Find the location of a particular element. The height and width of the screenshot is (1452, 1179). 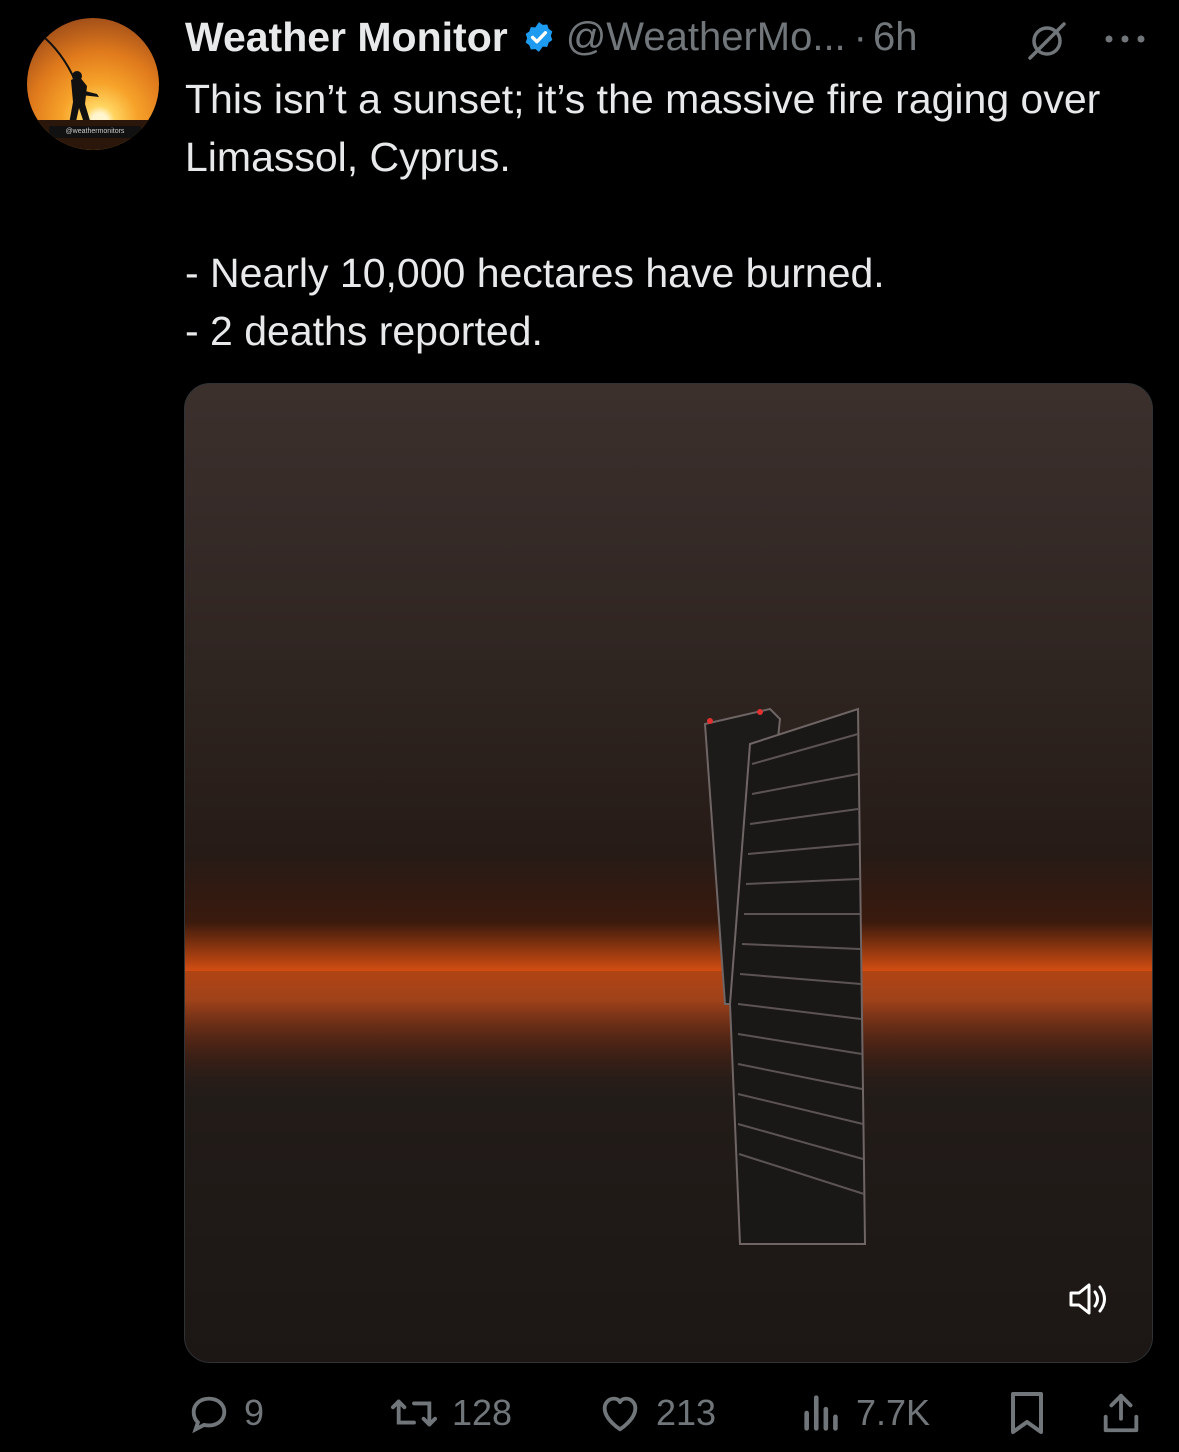

bookmark-button is located at coordinates (1027, 1413).